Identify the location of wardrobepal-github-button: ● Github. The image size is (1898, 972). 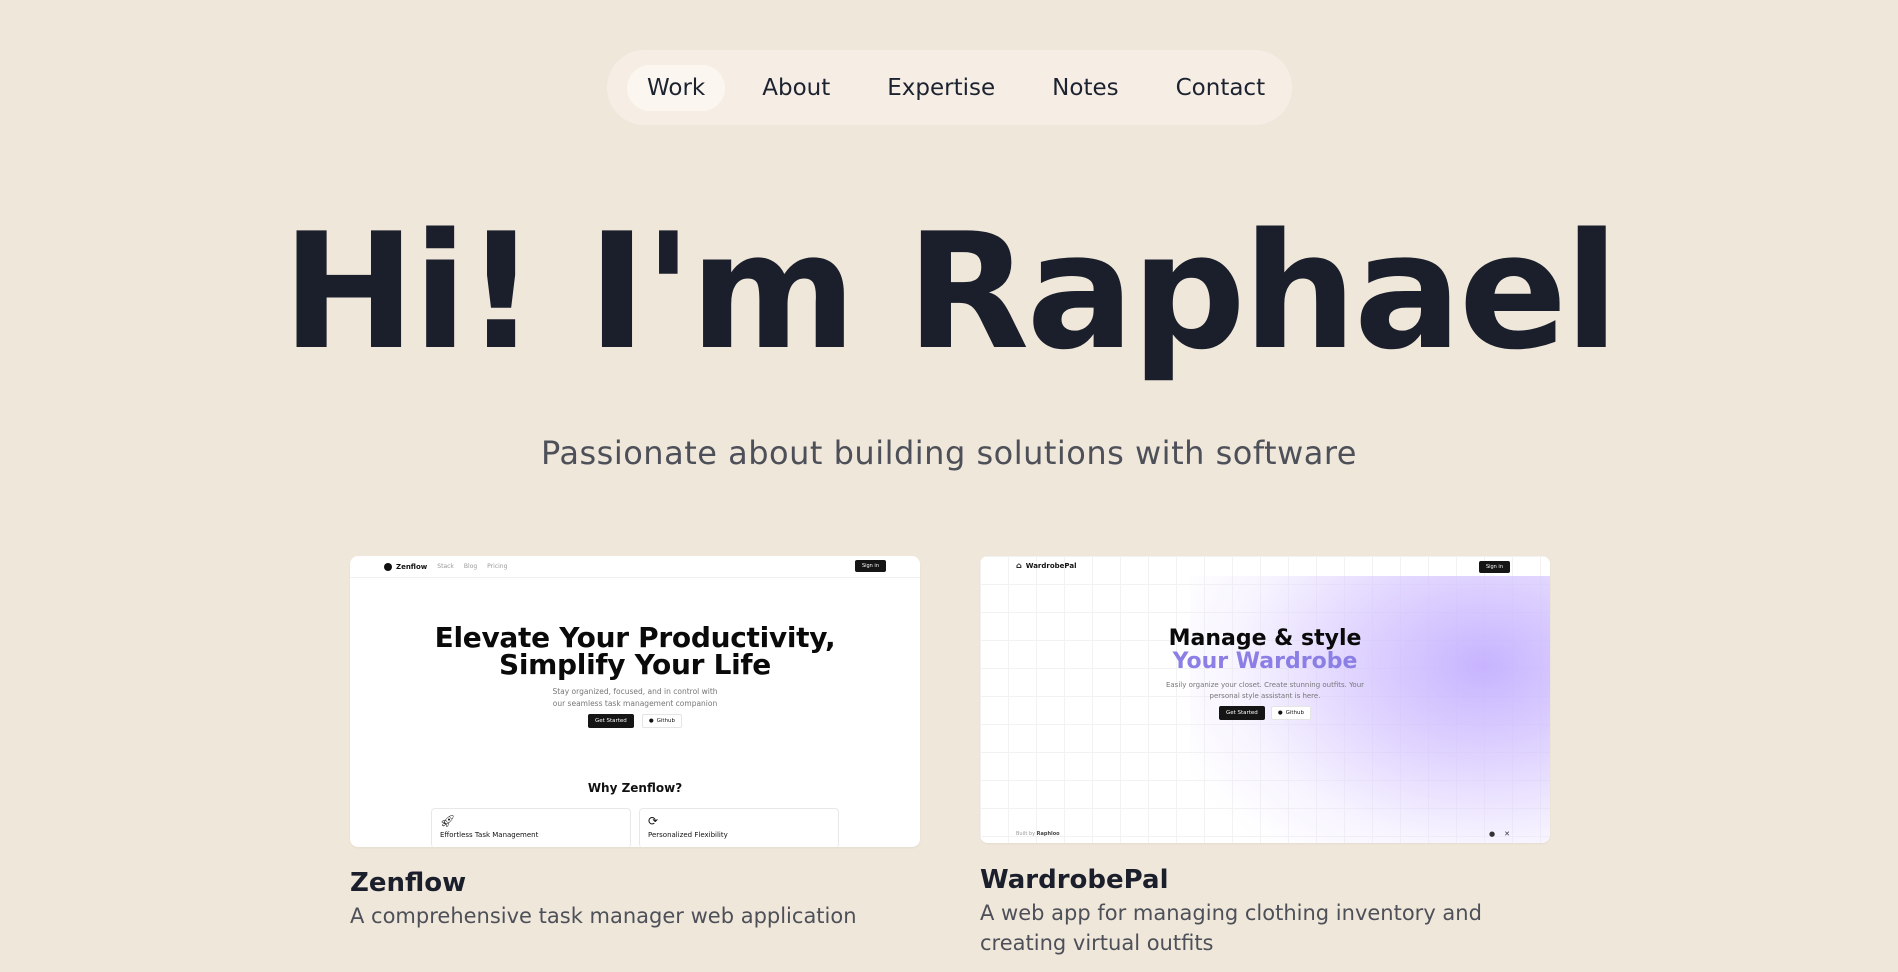
(1291, 713).